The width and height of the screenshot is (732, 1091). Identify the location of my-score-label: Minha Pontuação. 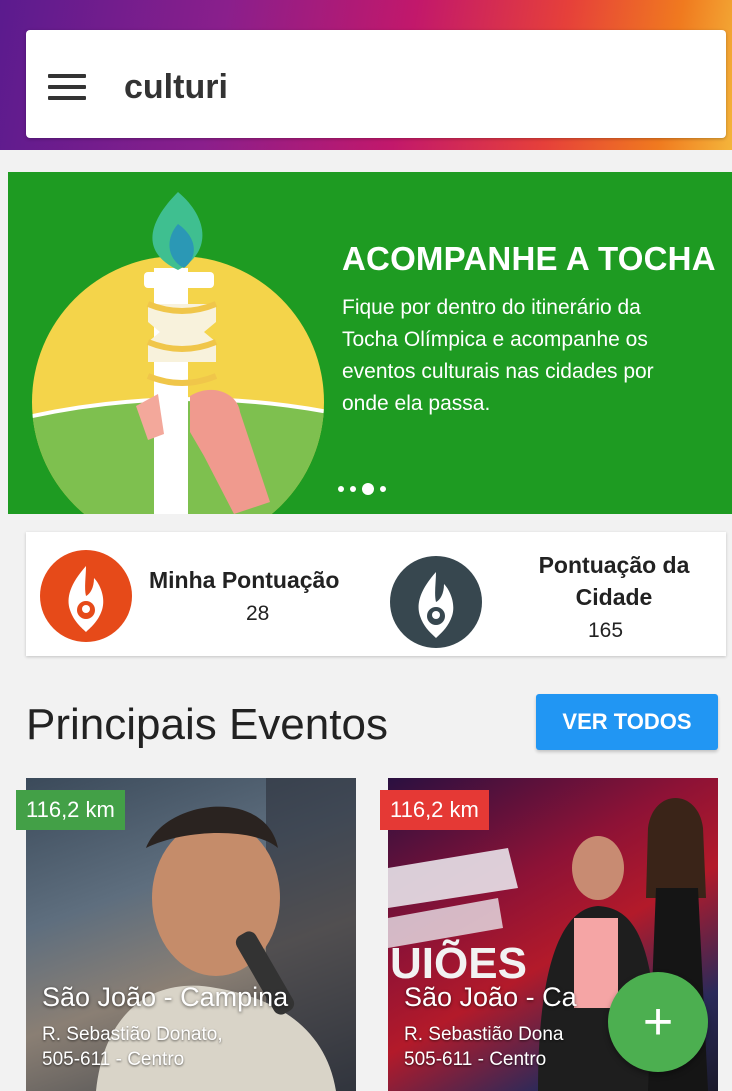
(244, 580).